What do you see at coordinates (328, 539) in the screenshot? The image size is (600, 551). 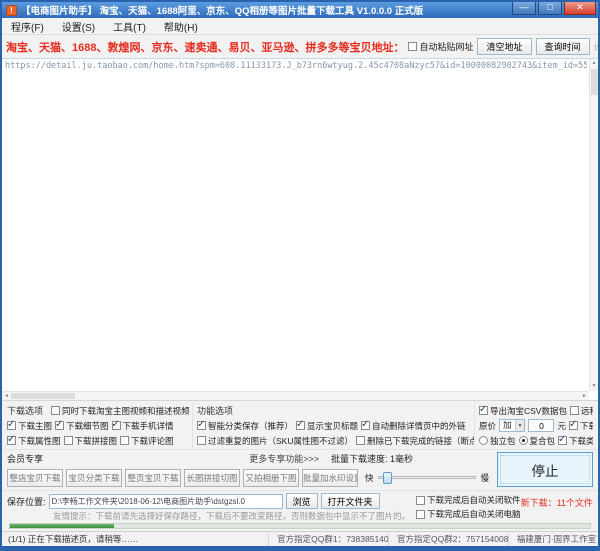 I see `qq-group-1: 官方指定QQ群1：738385140` at bounding box center [328, 539].